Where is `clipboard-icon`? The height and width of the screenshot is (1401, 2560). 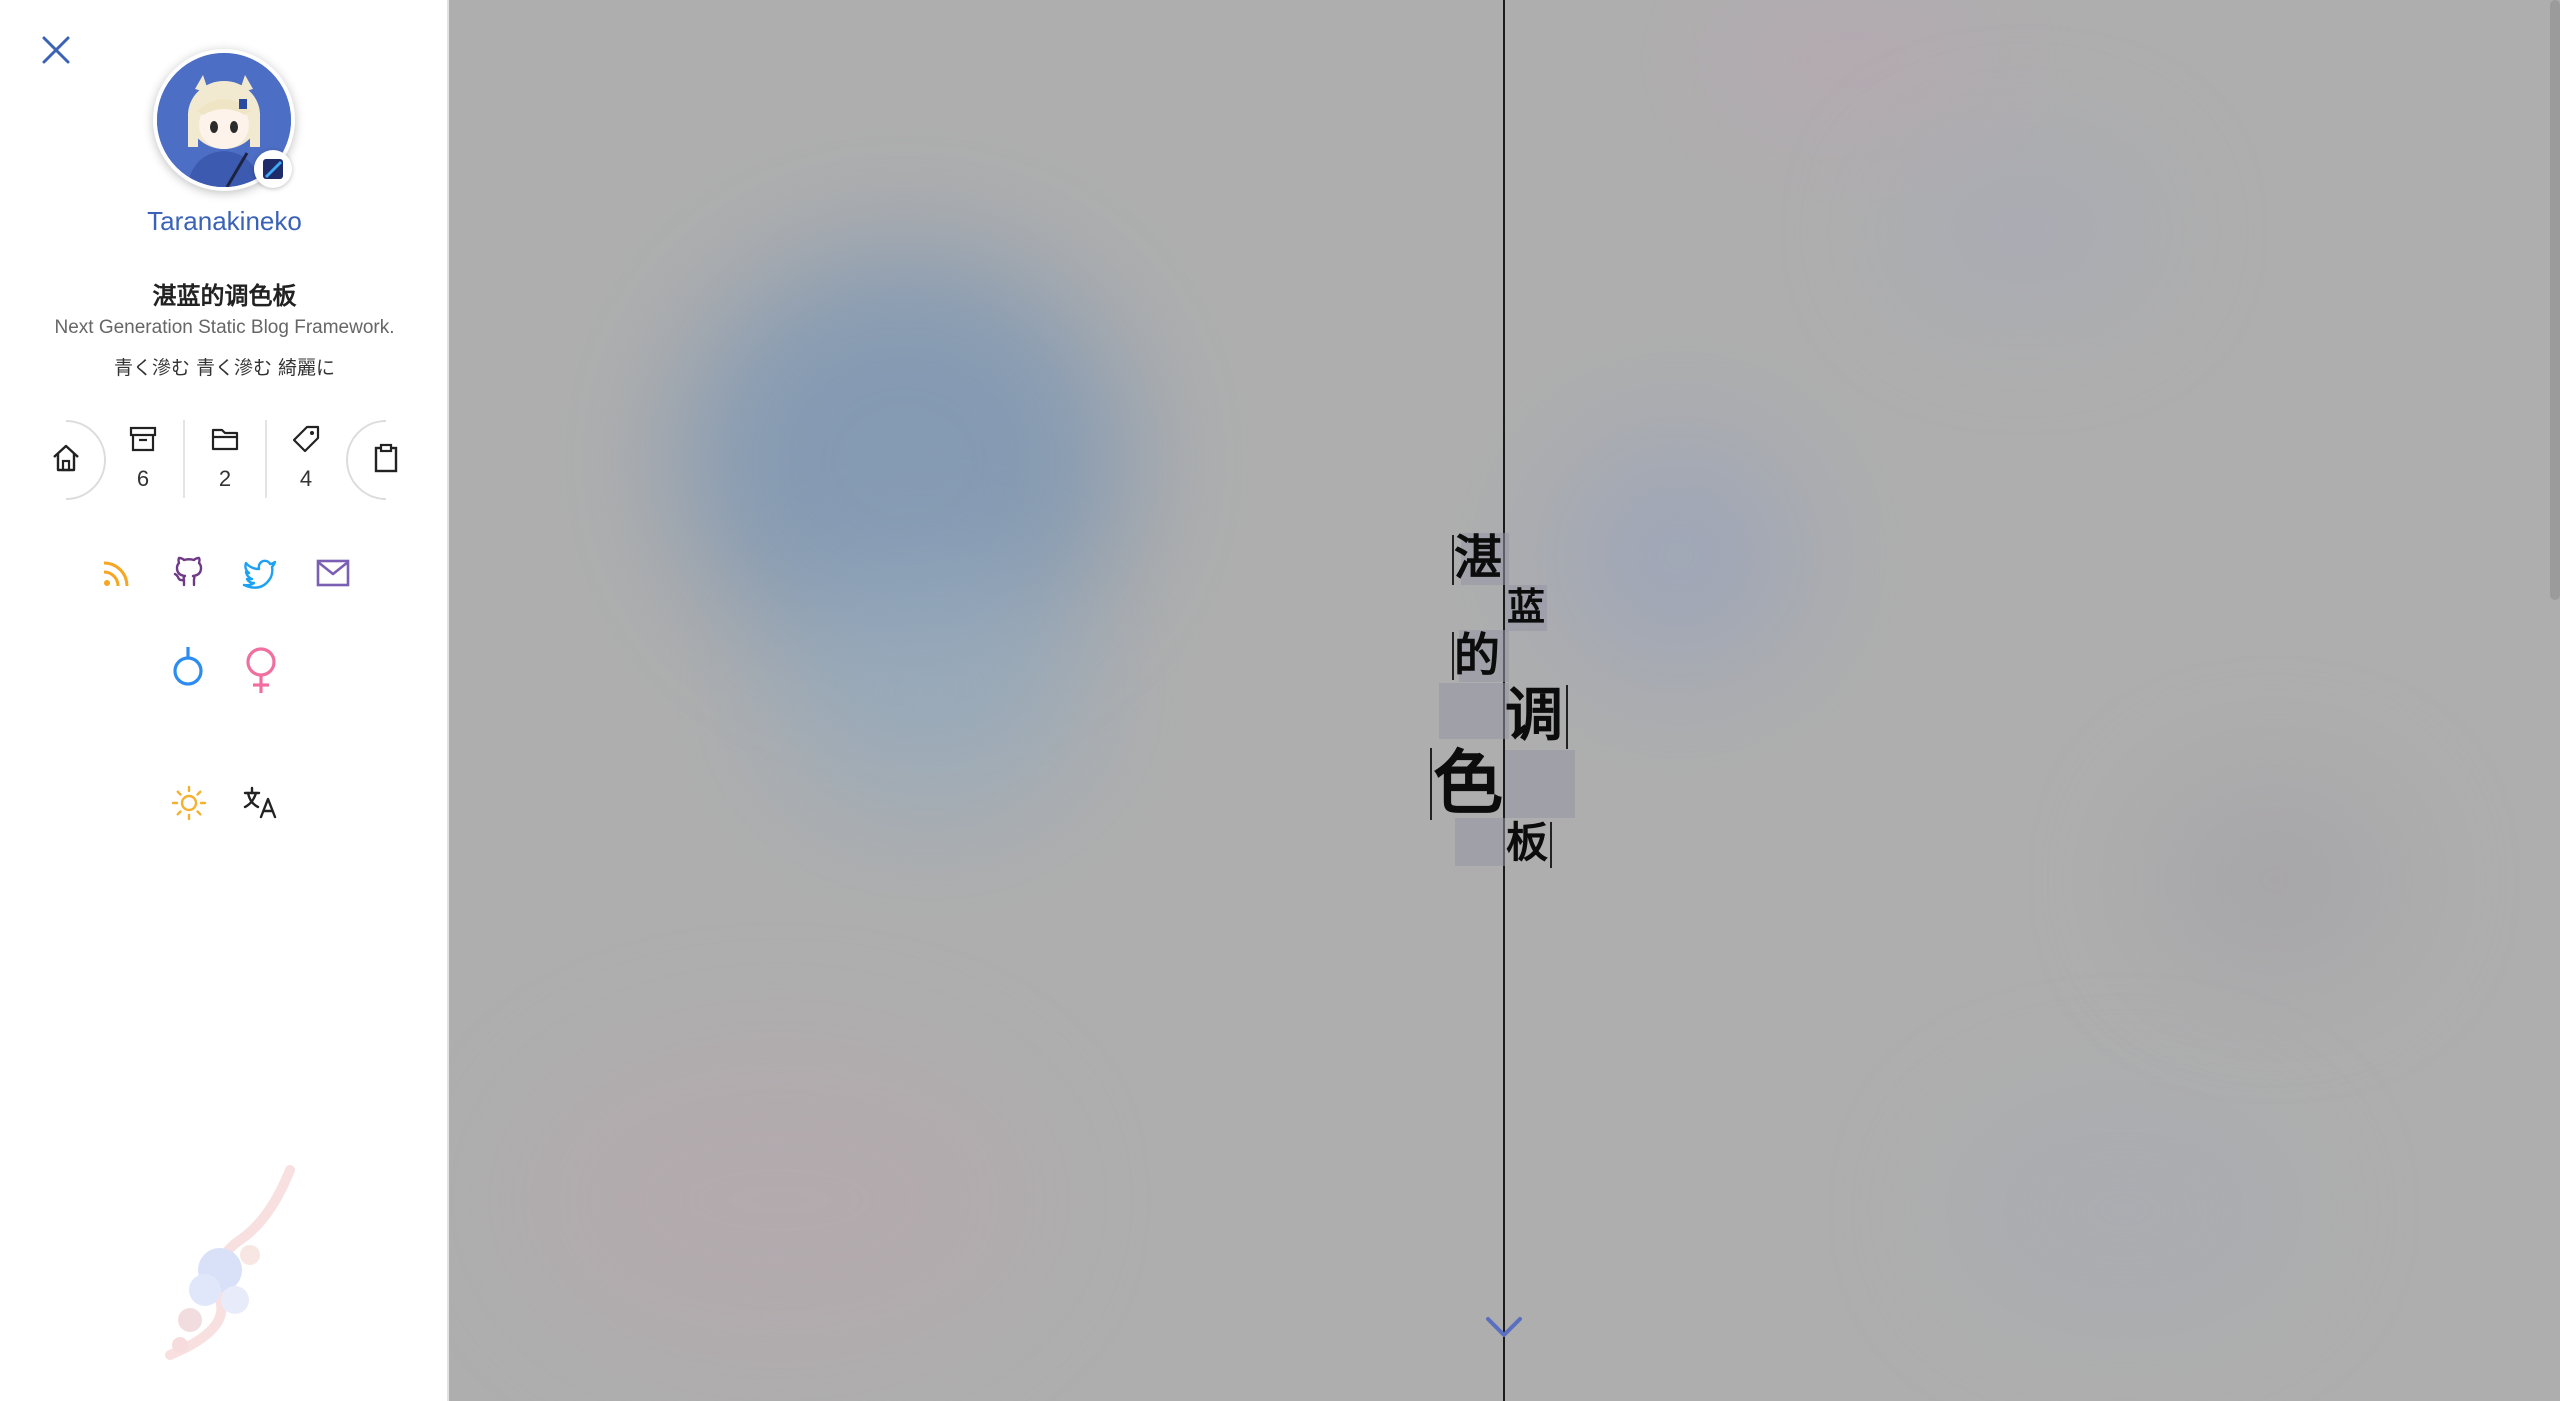
clipboard-icon is located at coordinates (386, 458).